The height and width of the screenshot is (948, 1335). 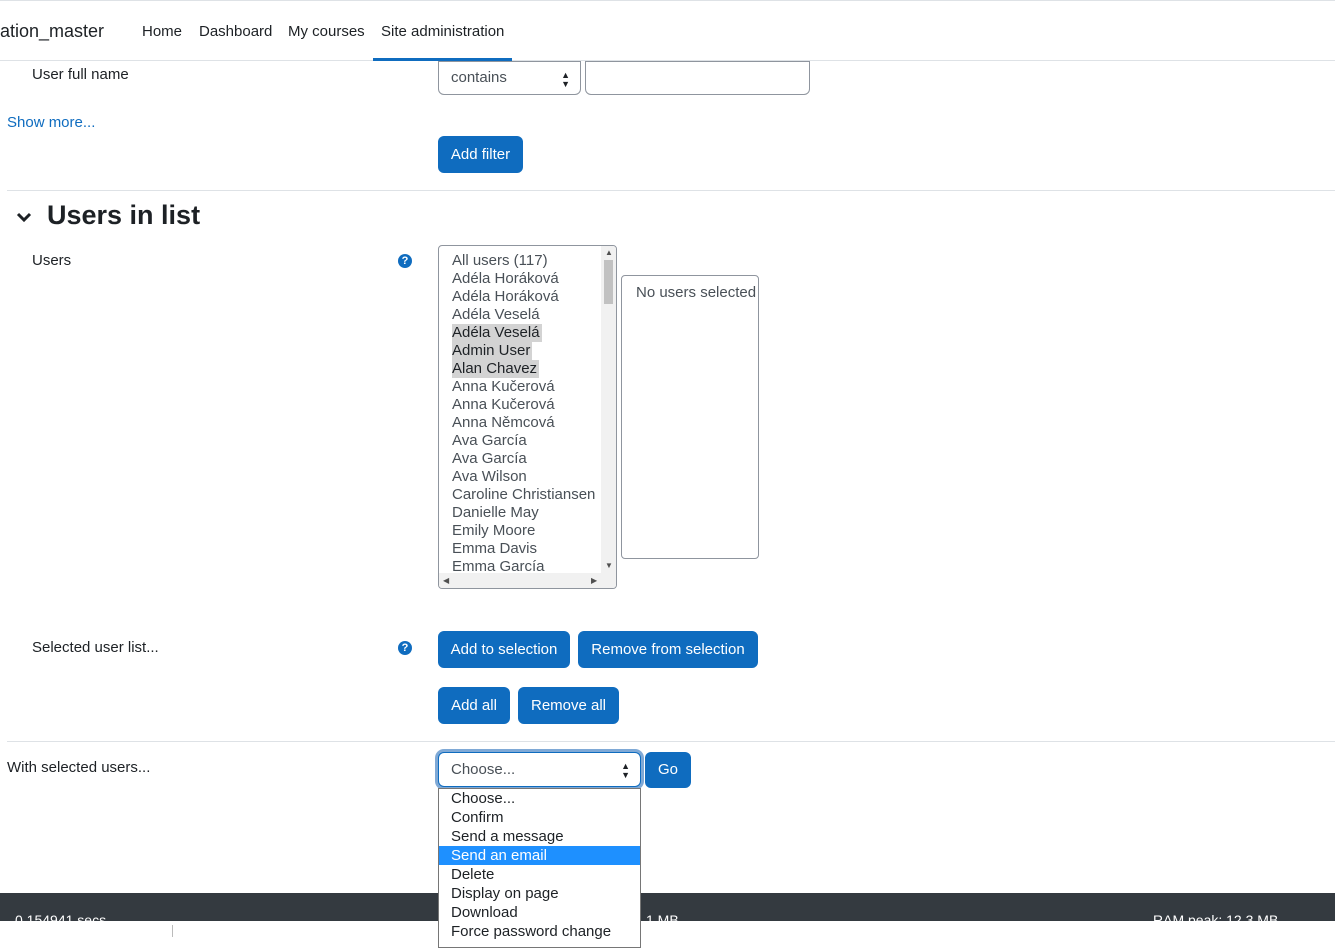 I want to click on footer-timing: 0.154941 secs, so click(x=61, y=916).